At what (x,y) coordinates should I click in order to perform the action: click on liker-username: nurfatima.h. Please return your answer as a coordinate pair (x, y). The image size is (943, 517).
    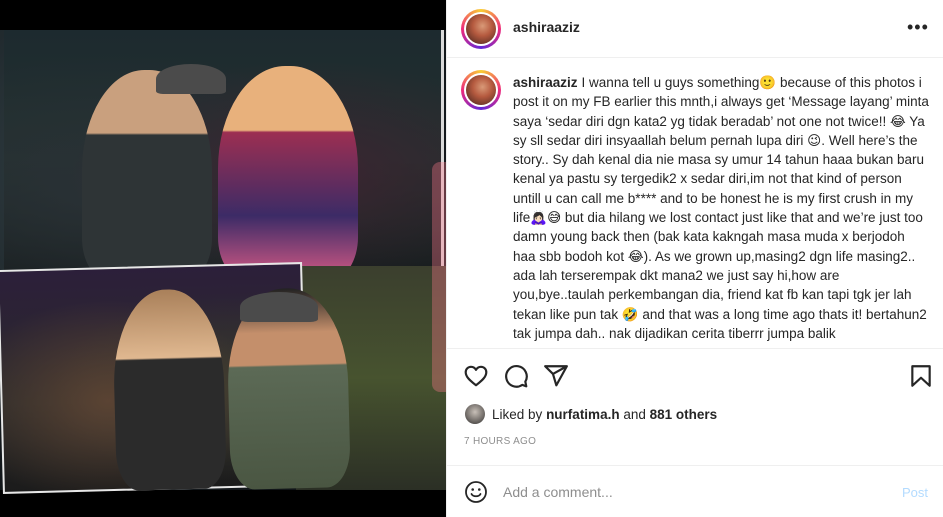
    Looking at the image, I should click on (583, 414).